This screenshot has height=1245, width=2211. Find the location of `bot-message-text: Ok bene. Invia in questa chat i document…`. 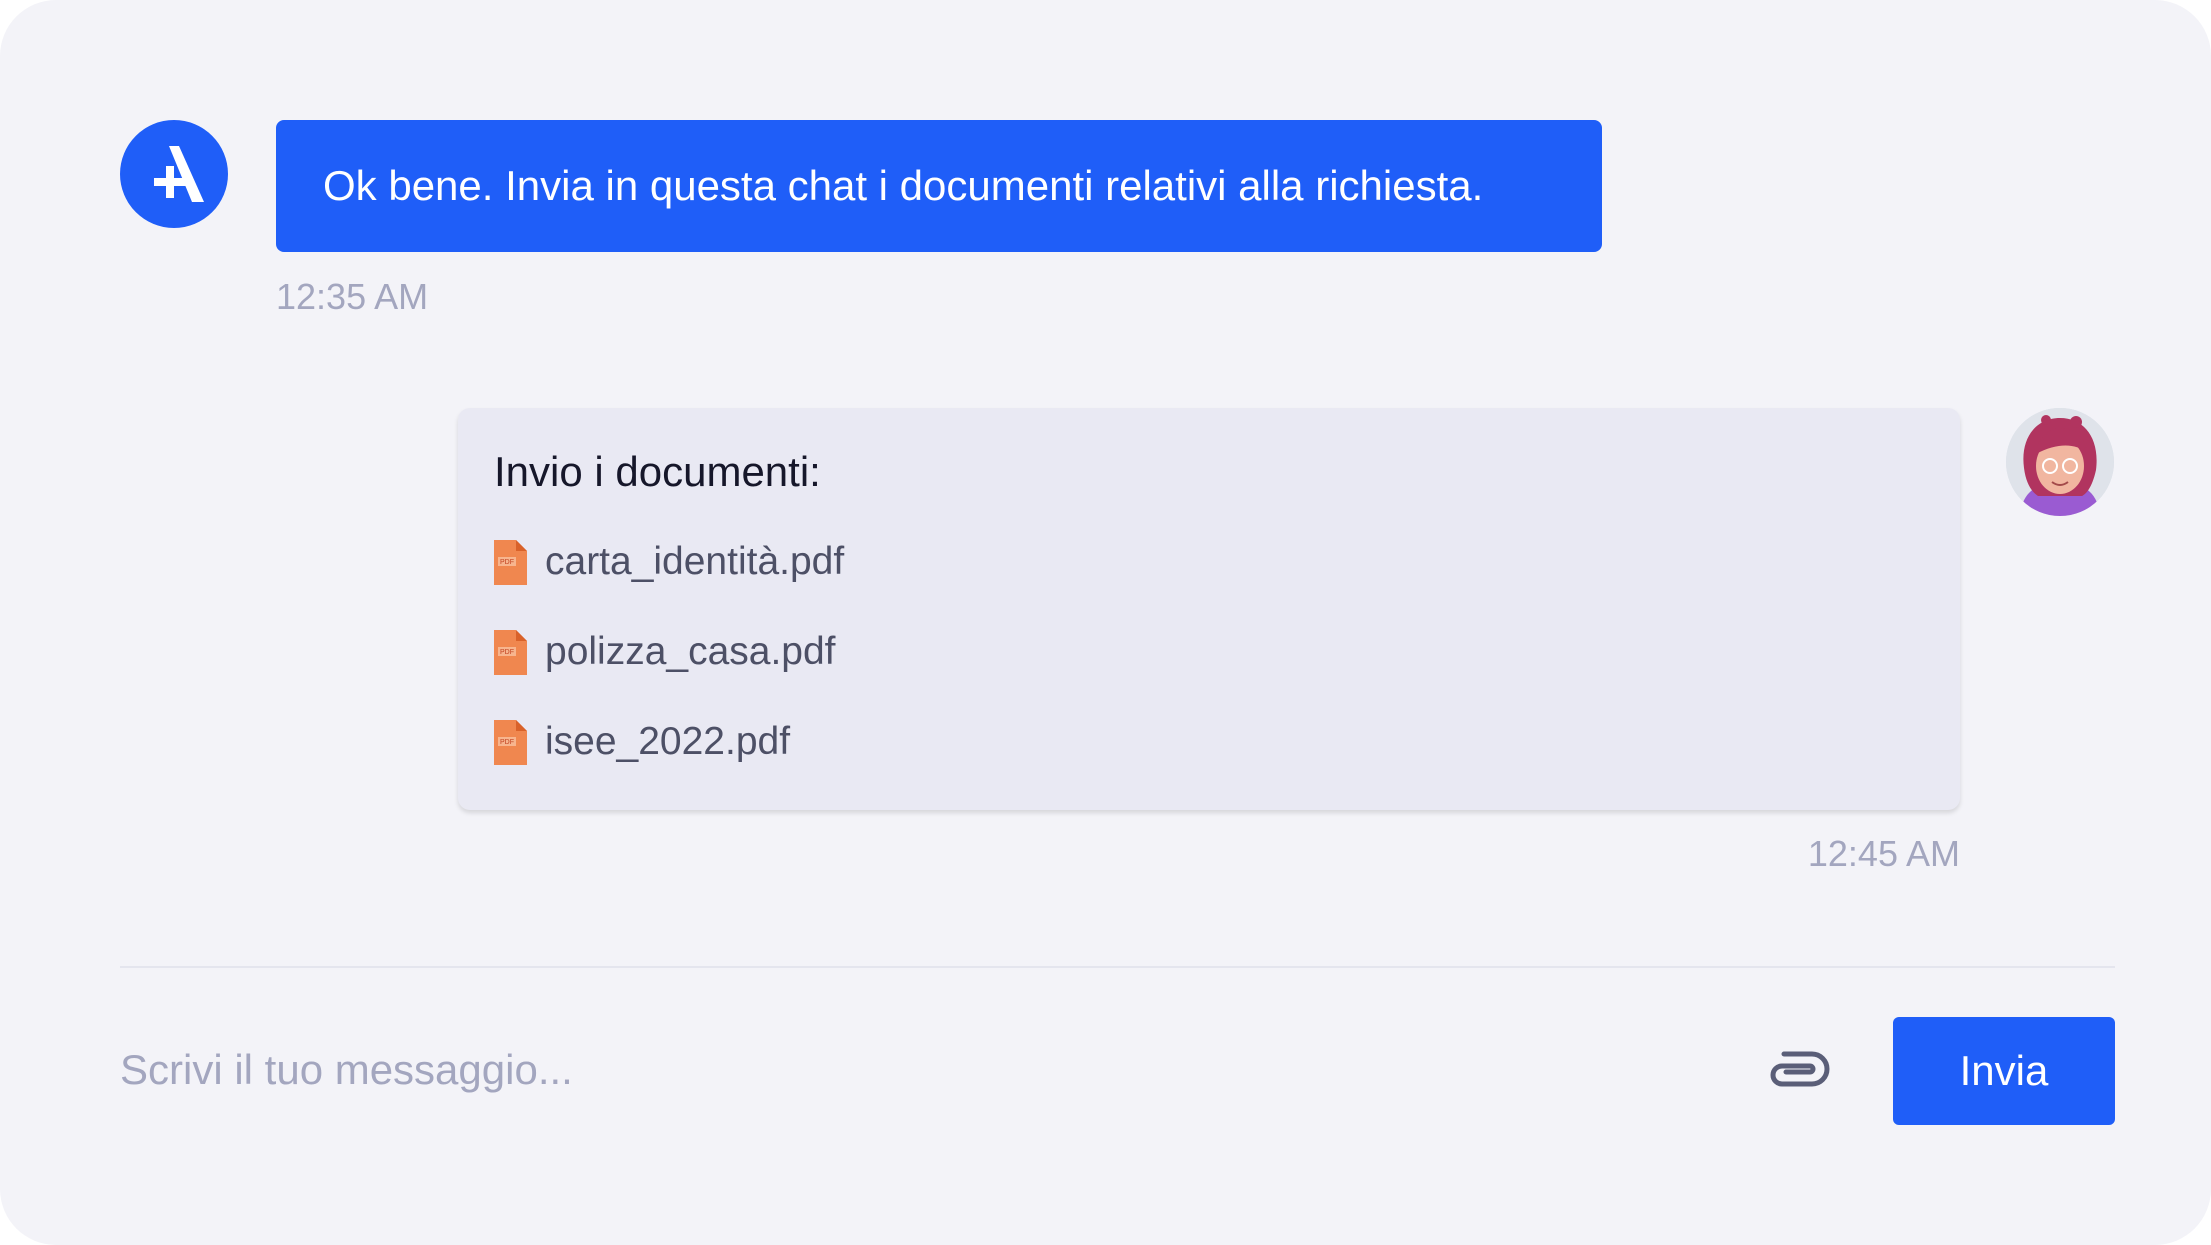

bot-message-text: Ok bene. Invia in questa chat i document… is located at coordinates (903, 185).